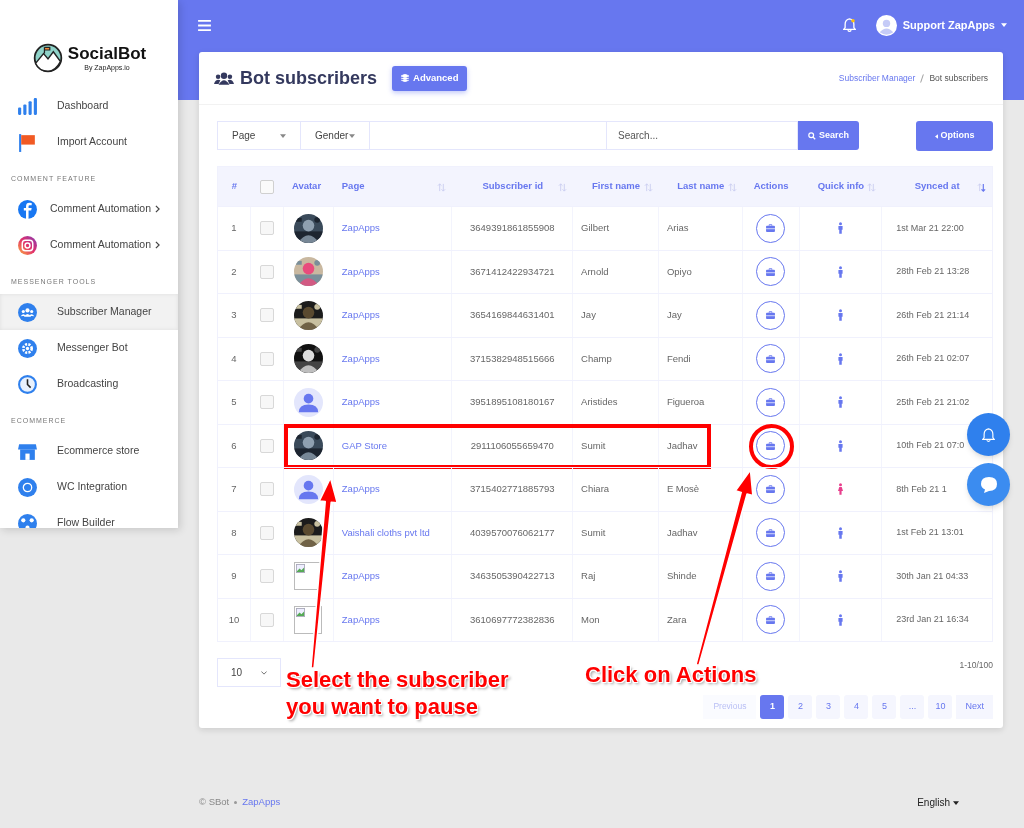 Image resolution: width=1024 pixels, height=828 pixels. What do you see at coordinates (512, 445) in the screenshot?
I see `table-cell: 2911106055659470` at bounding box center [512, 445].